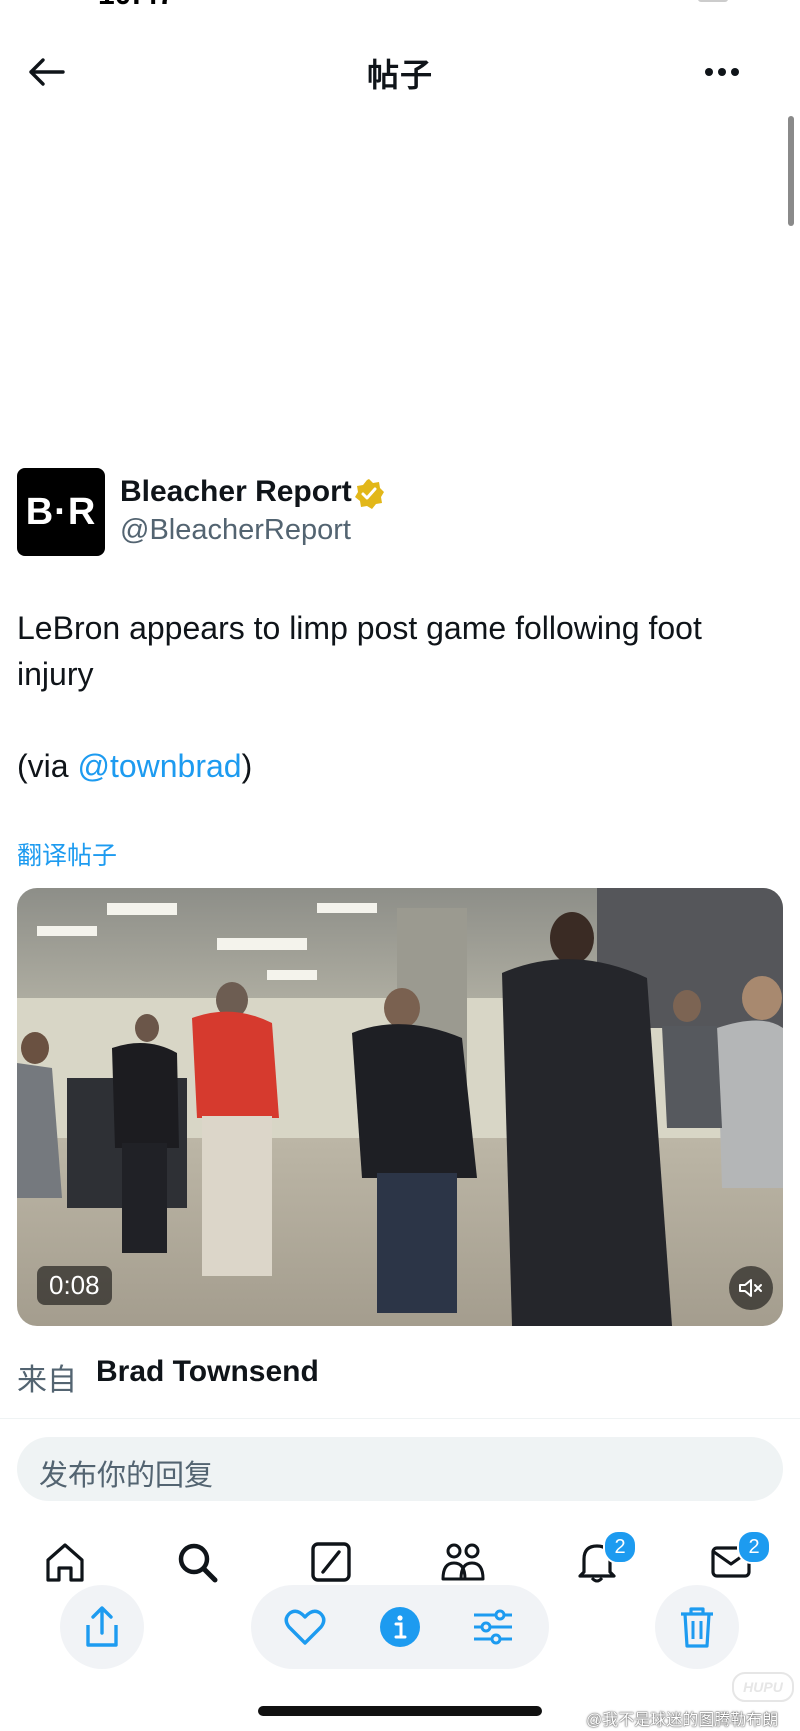 The height and width of the screenshot is (1731, 800). I want to click on share-button, so click(102, 1627).